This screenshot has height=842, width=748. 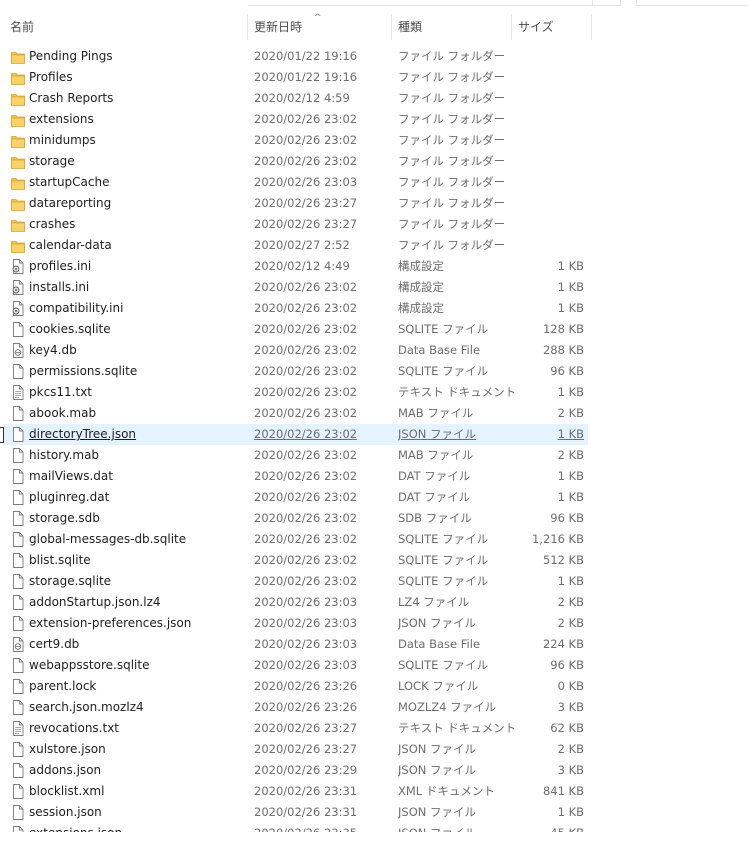 I want to click on file-name: minidumps, so click(x=62, y=140).